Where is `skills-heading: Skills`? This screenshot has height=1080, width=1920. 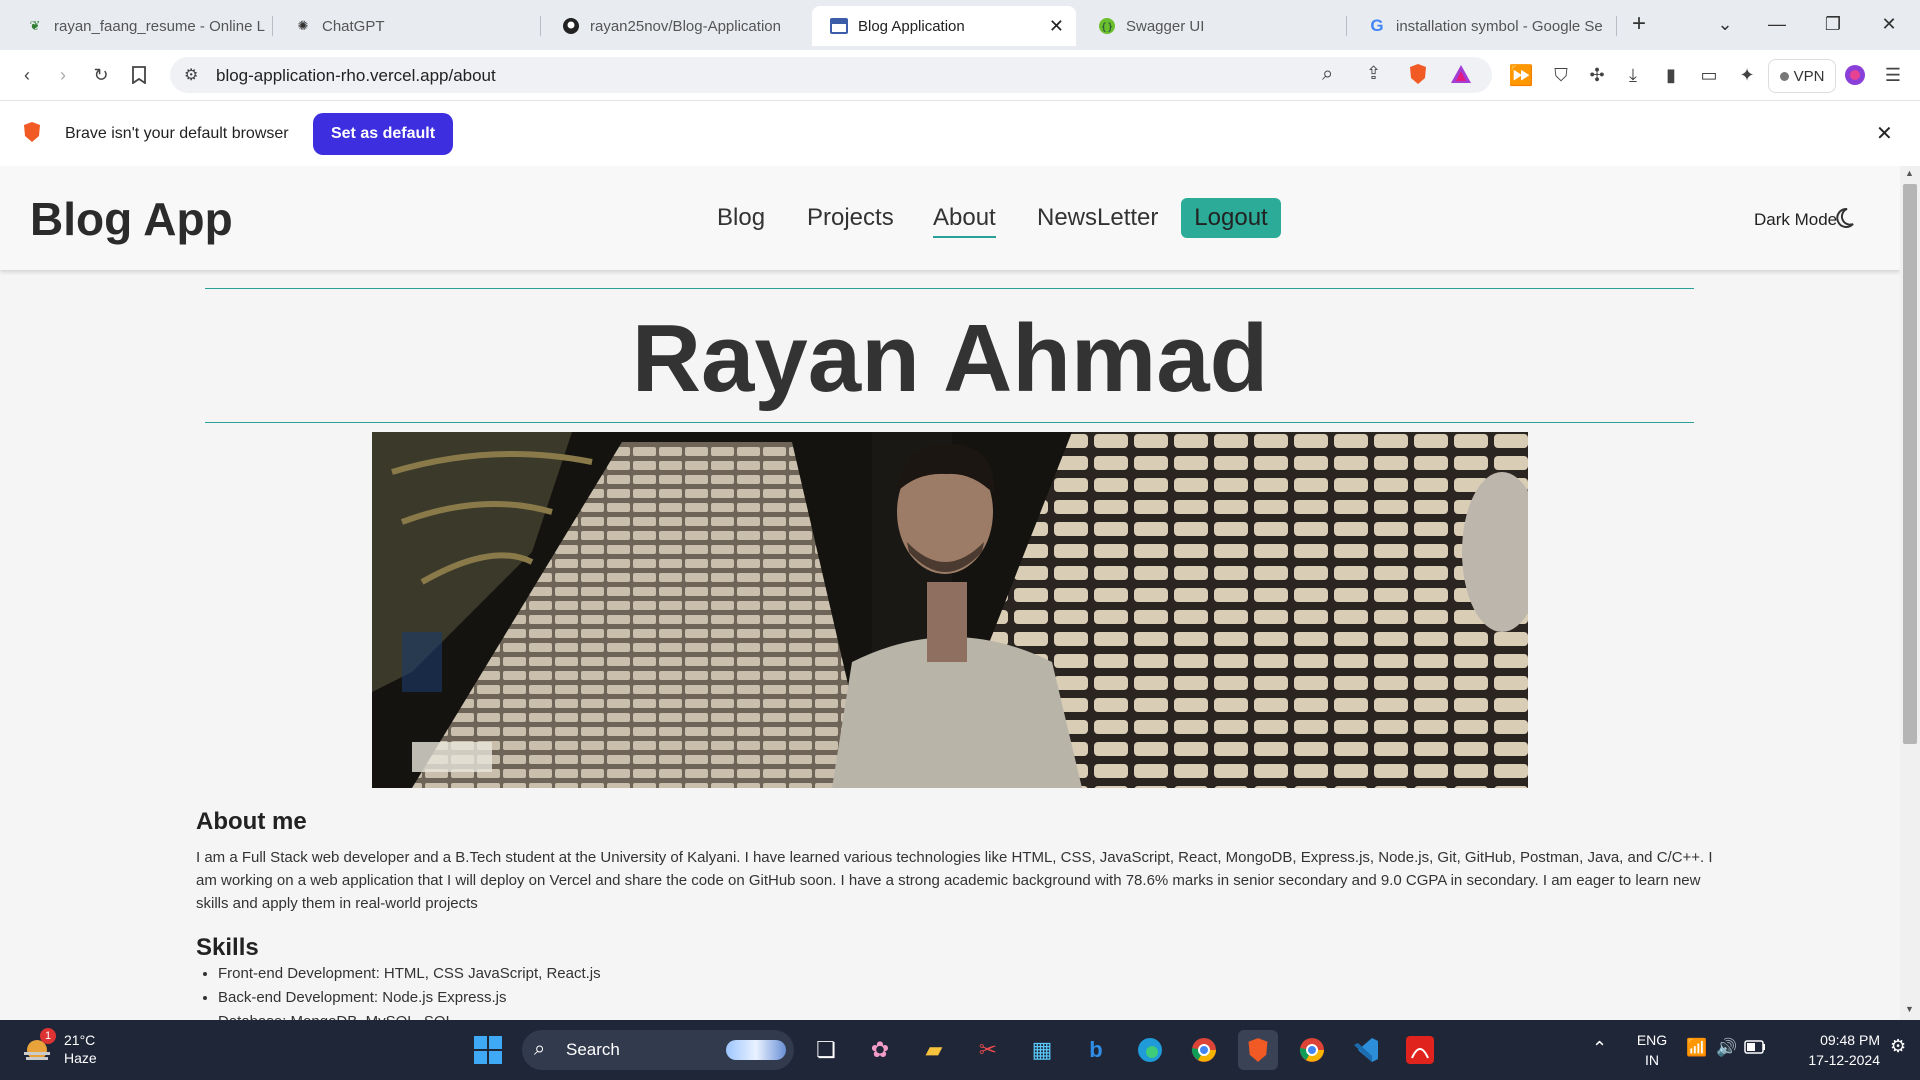 skills-heading: Skills is located at coordinates (227, 947).